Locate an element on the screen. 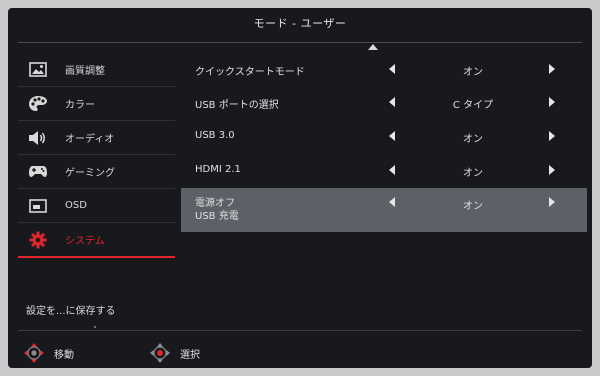 The width and height of the screenshot is (600, 376). palette-icon is located at coordinates (38, 104).